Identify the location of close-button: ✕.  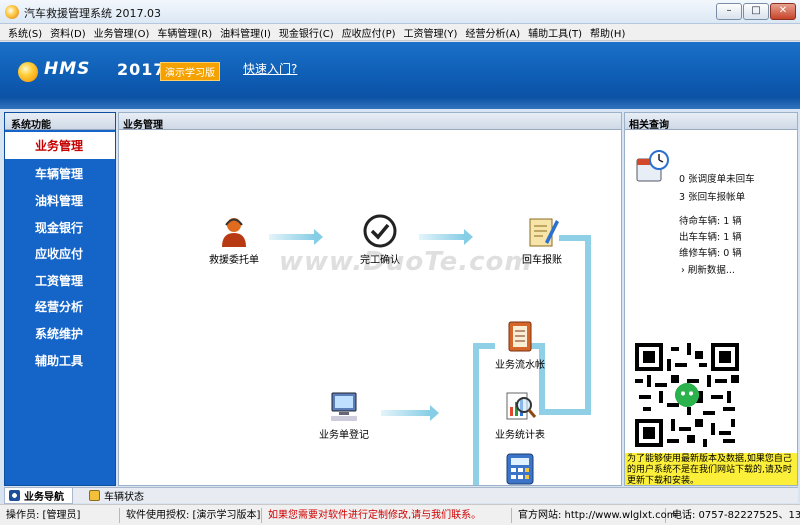
(783, 11).